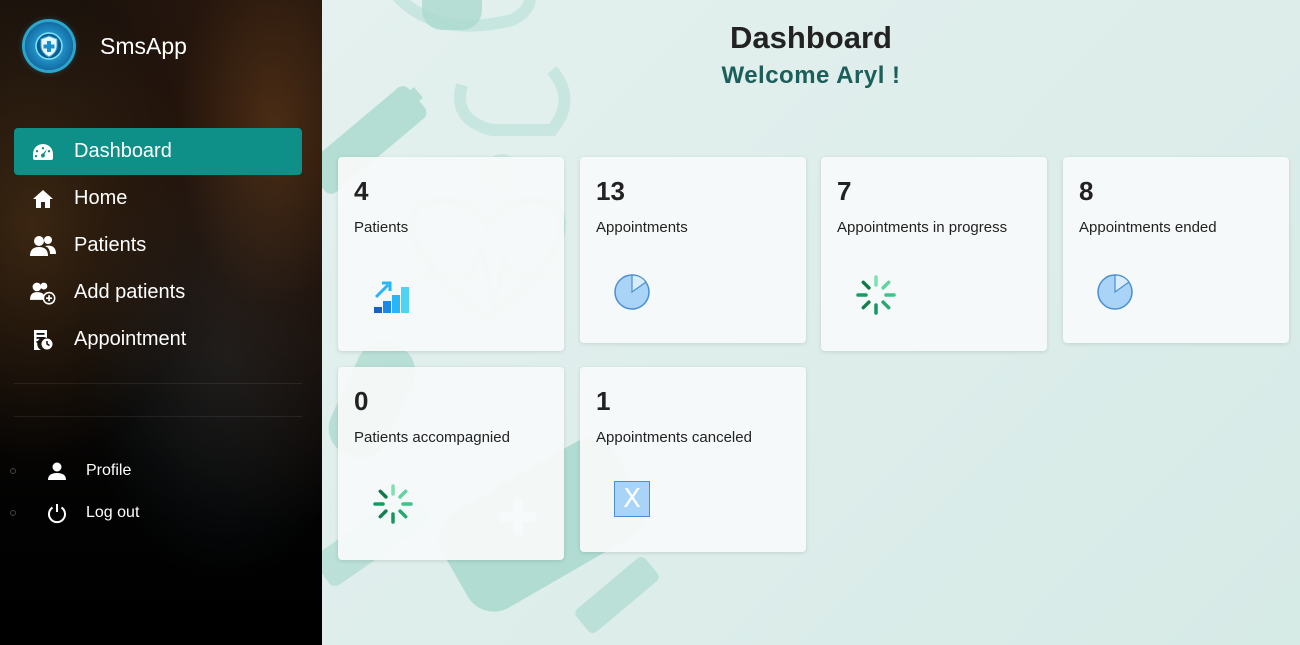 This screenshot has height=645, width=1300. I want to click on stat-card-appointments-canceled: 1 Appointments canceled X, so click(693, 459).